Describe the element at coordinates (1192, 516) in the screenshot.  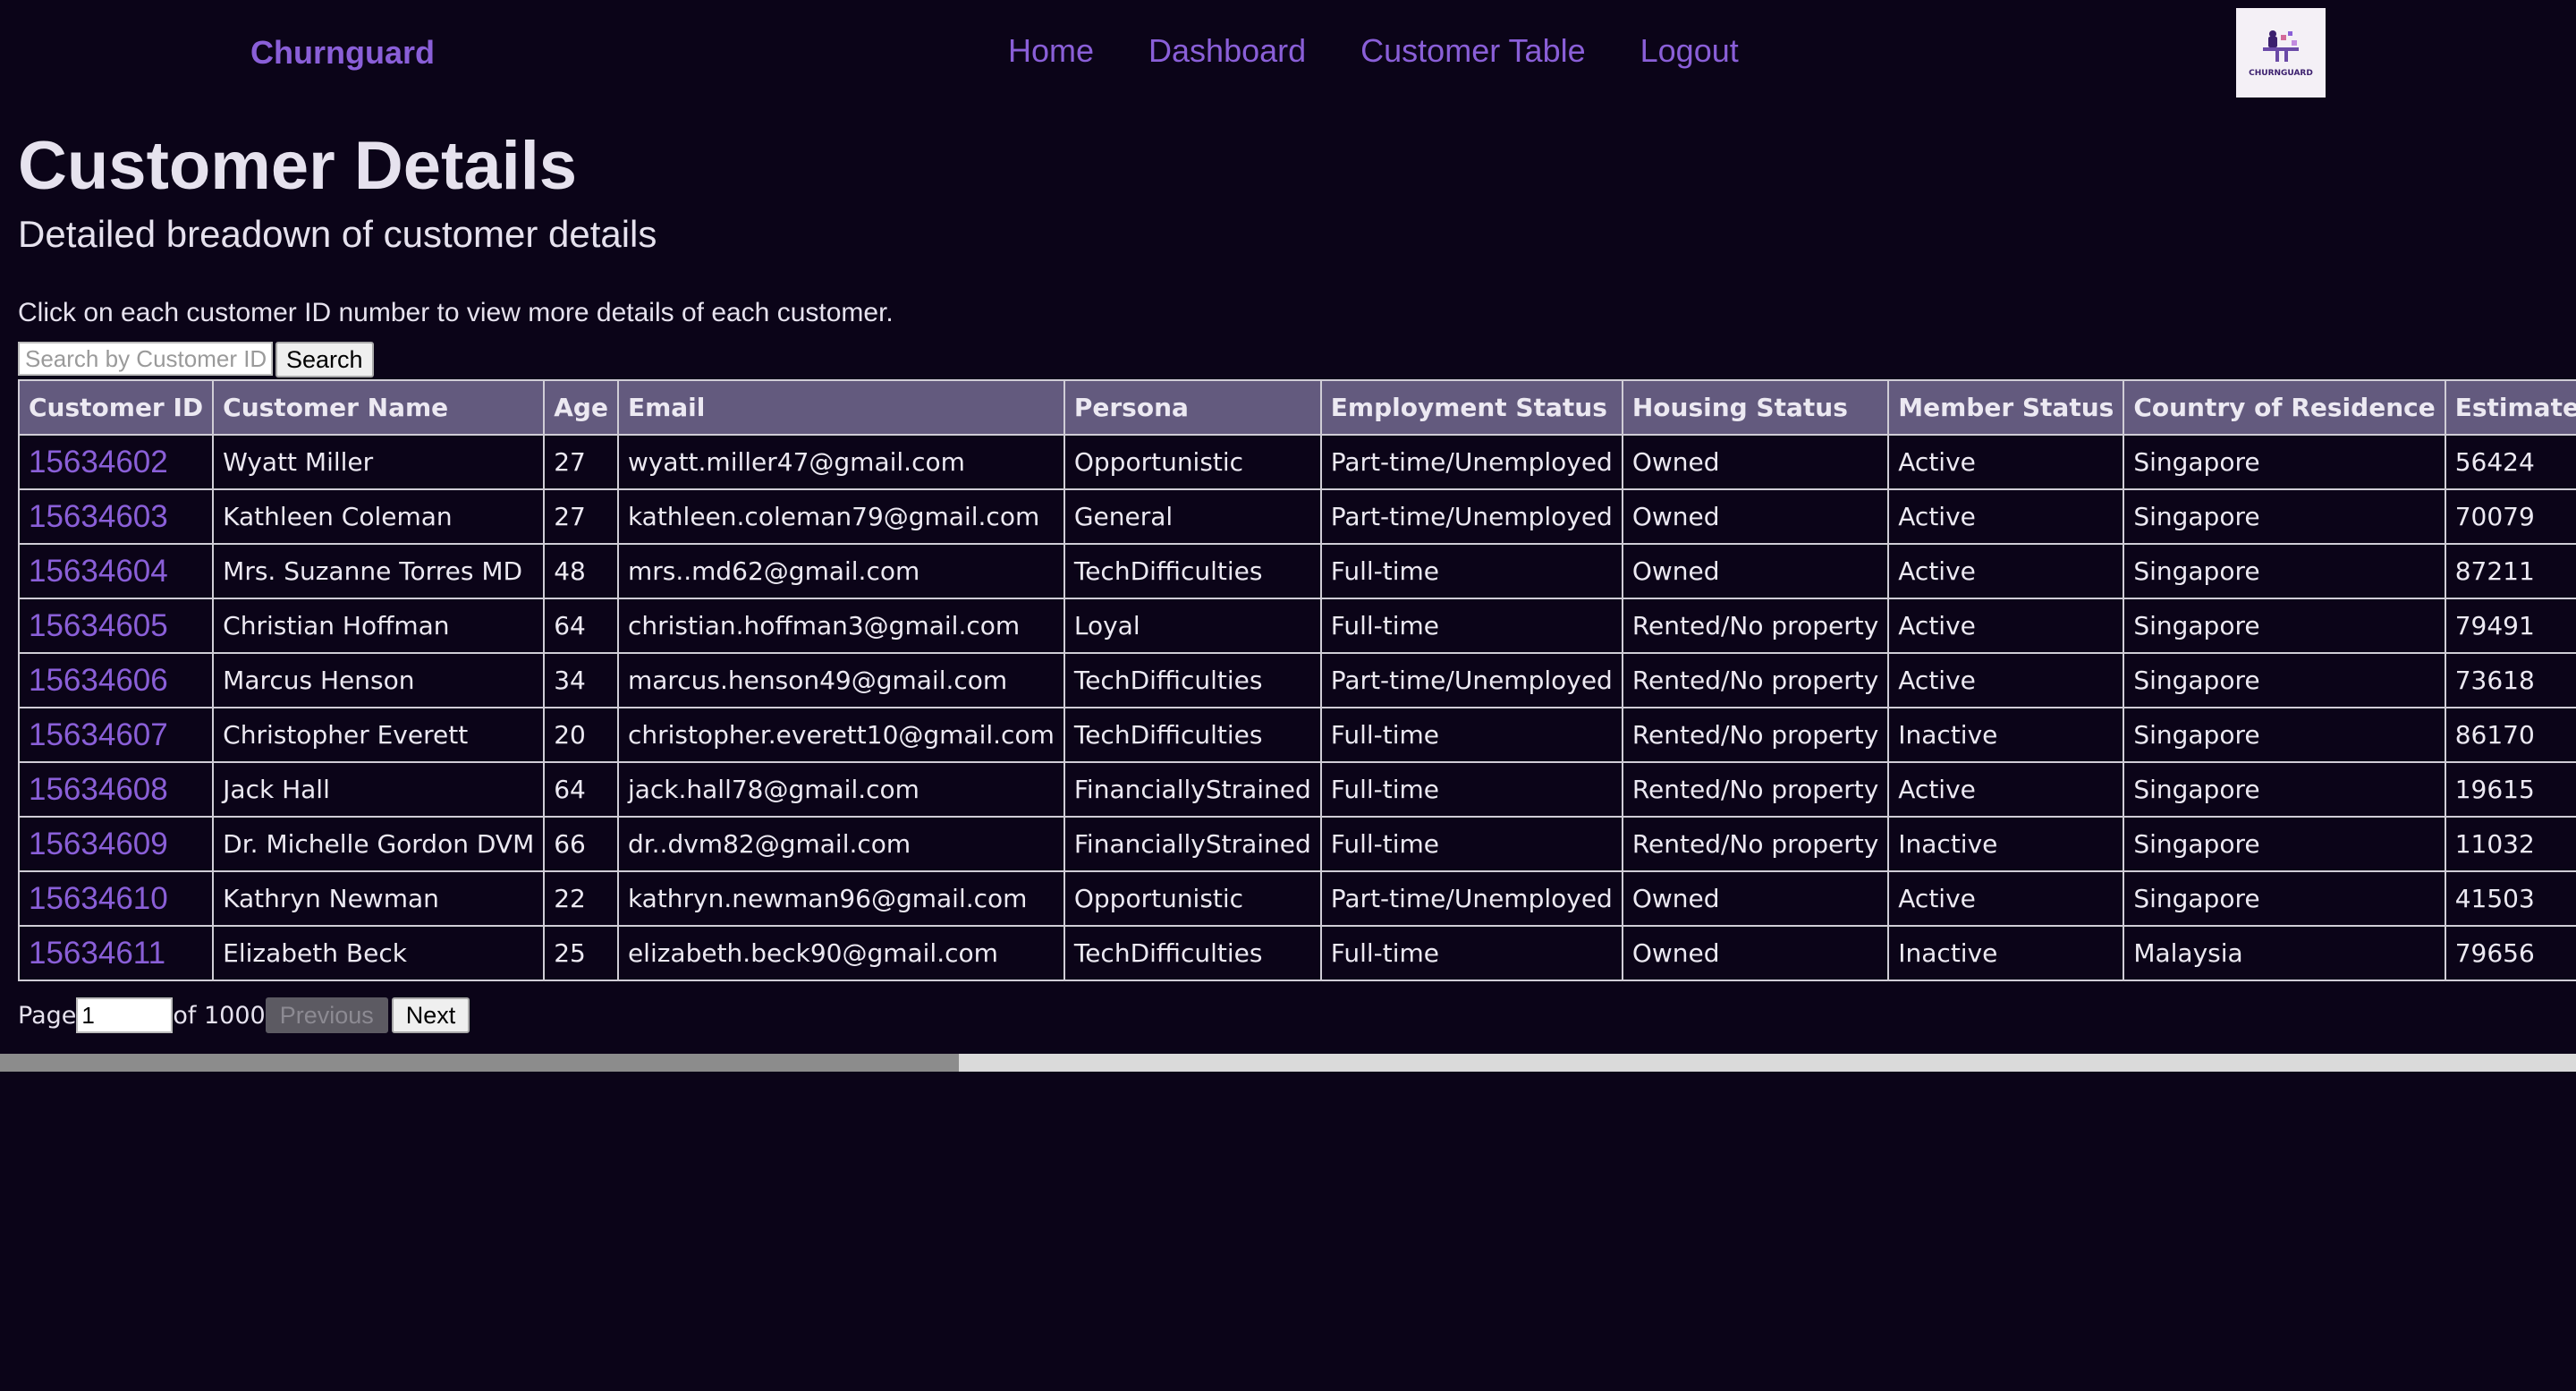
I see `cell-persona: General` at that location.